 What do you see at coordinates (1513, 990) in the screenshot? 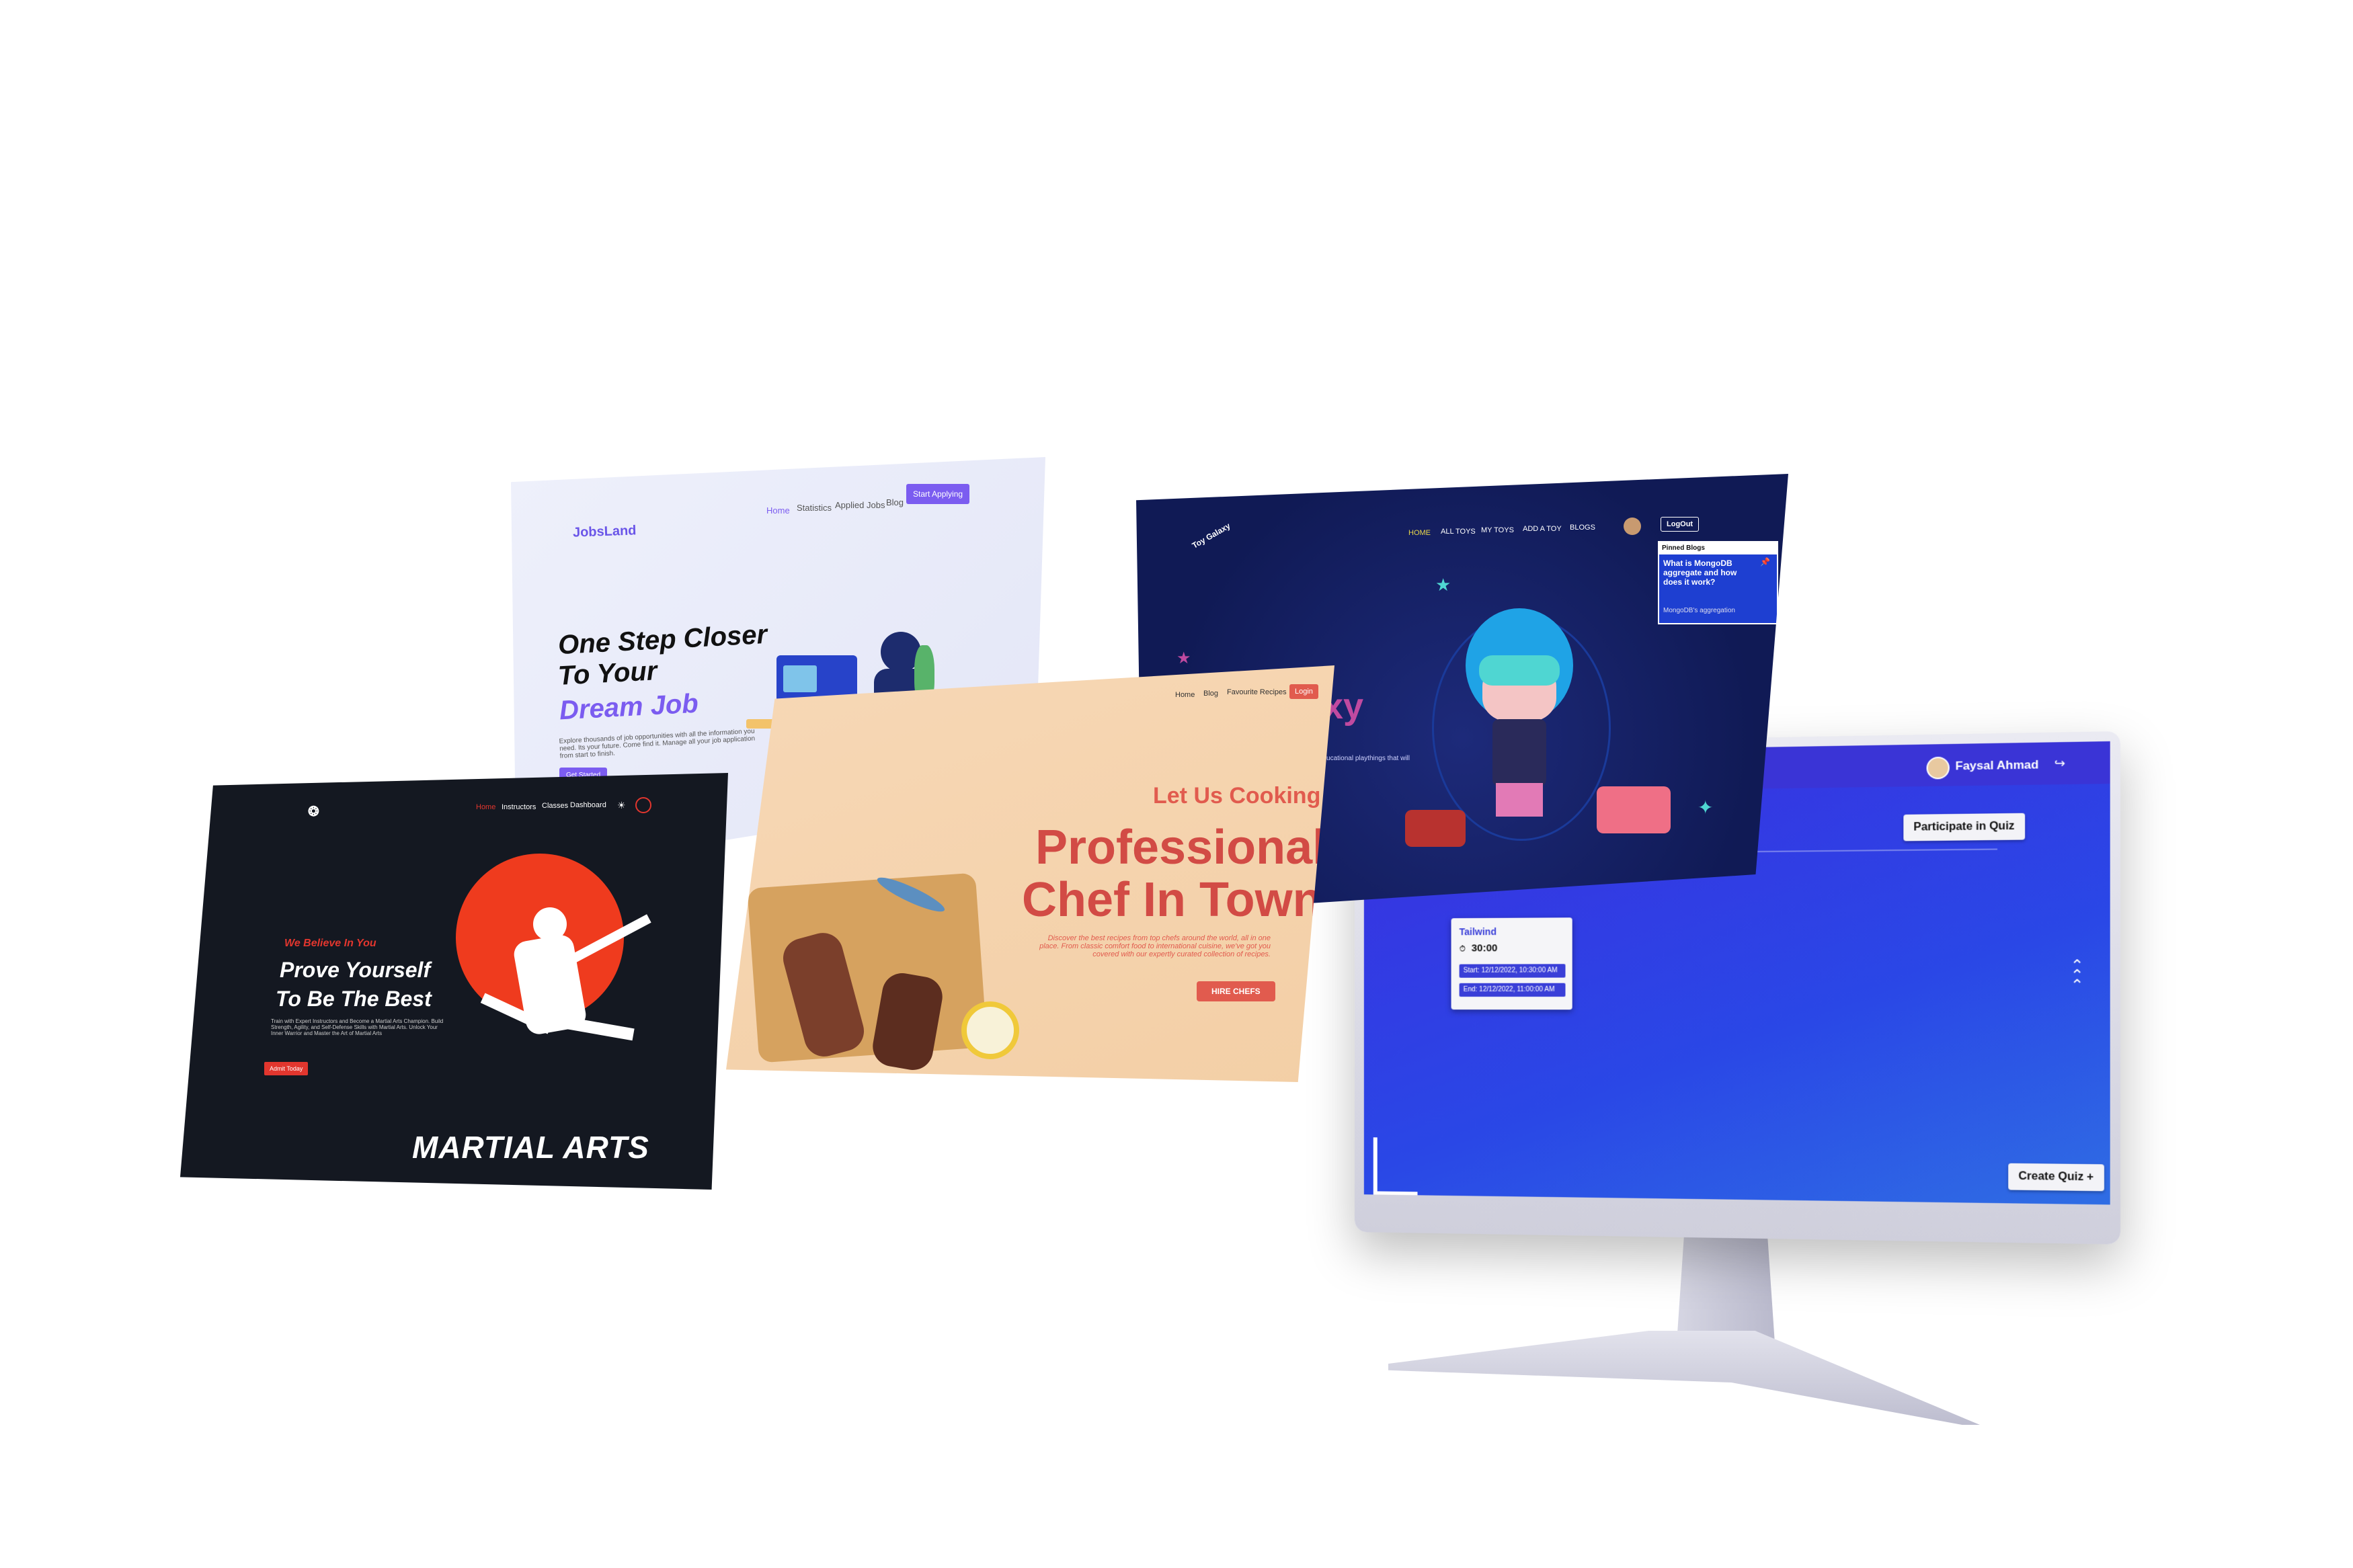
I see `quiz-end-time: End: 12/12/2022, 11:00:00 AM` at bounding box center [1513, 990].